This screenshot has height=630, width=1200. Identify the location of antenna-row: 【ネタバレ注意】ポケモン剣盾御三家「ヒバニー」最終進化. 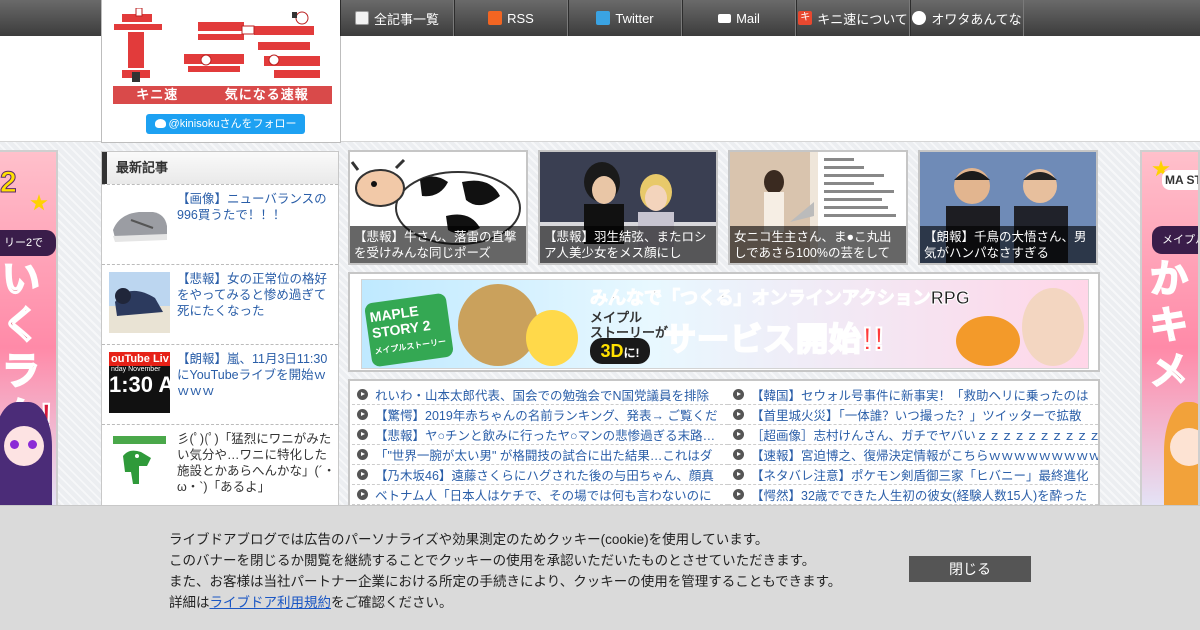
(913, 475).